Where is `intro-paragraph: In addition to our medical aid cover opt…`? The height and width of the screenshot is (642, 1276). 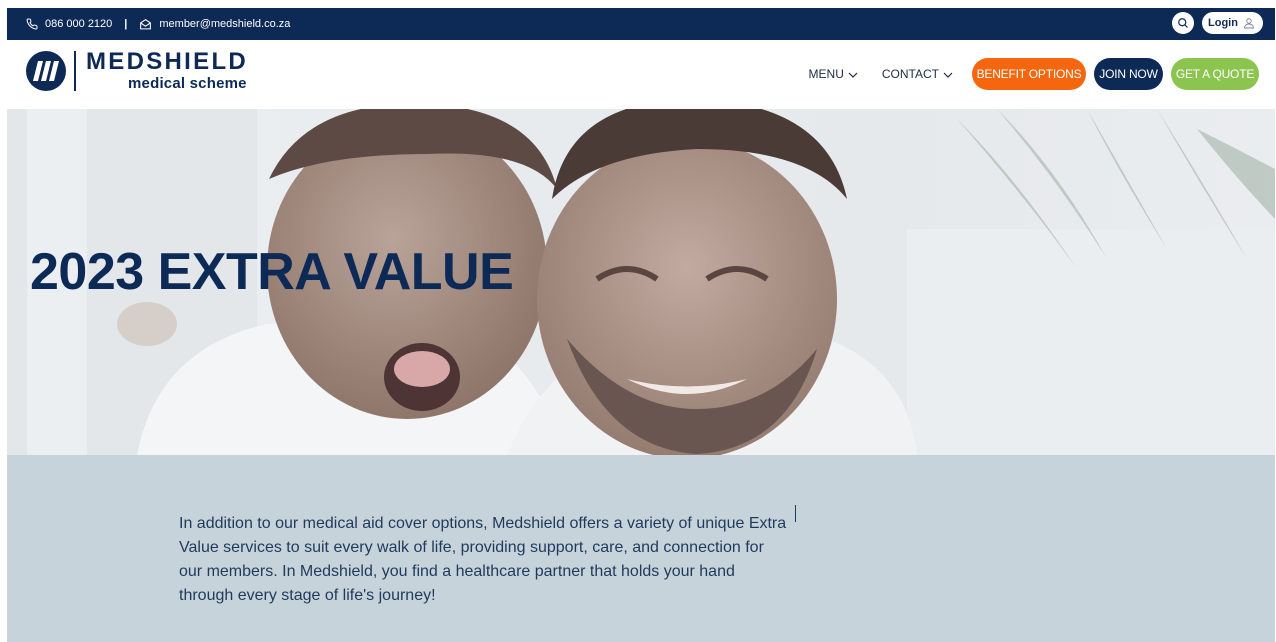
intro-paragraph: In addition to our medical aid cover opt… is located at coordinates (483, 559).